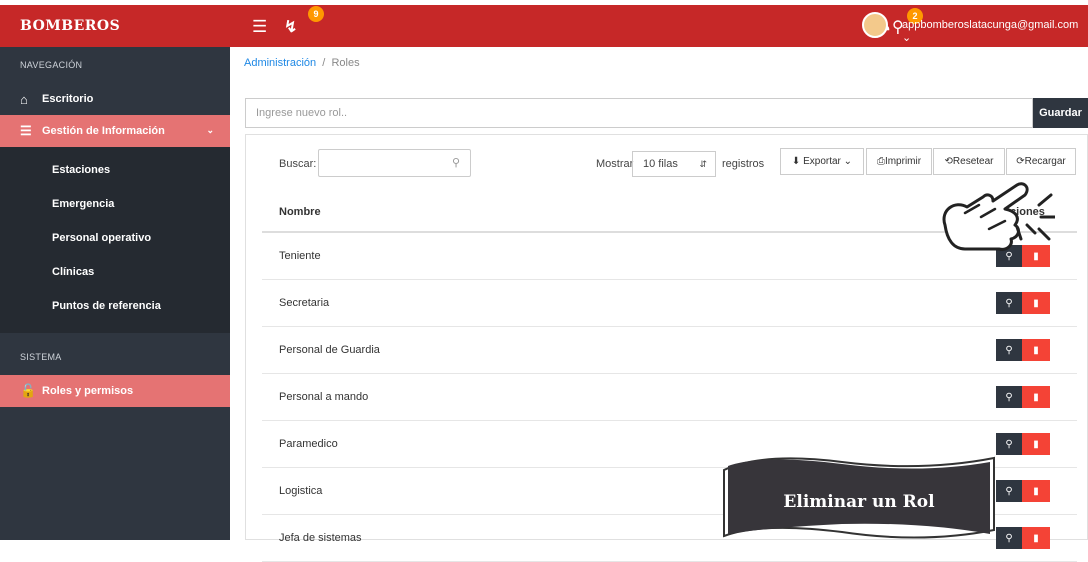 This screenshot has width=1088, height=562. I want to click on sidebar-item-gestion: ☰ Gestión de Información ⌄, so click(115, 131).